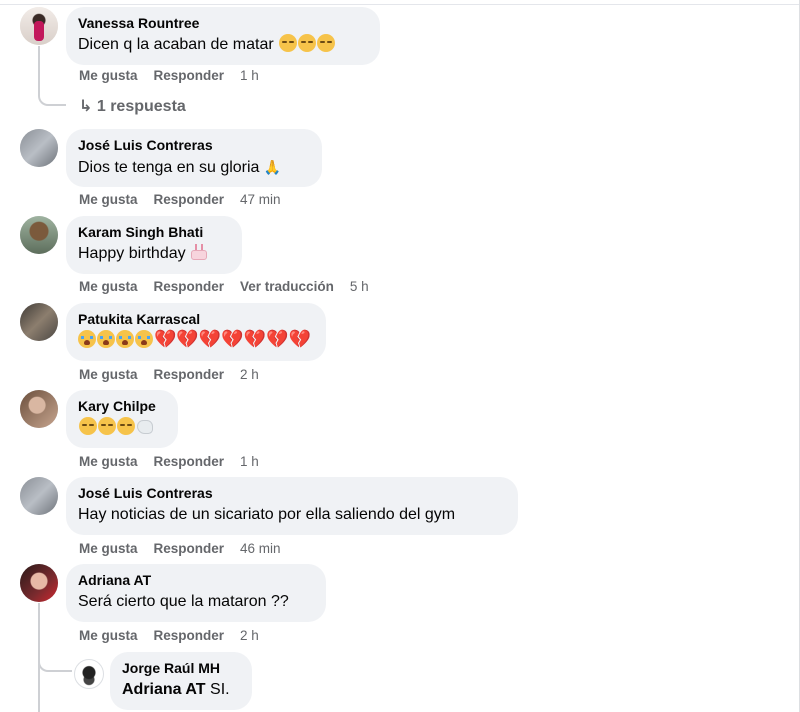 The height and width of the screenshot is (712, 800). Describe the element at coordinates (181, 668) in the screenshot. I see `comment-author: Jorge Raúl MH` at that location.